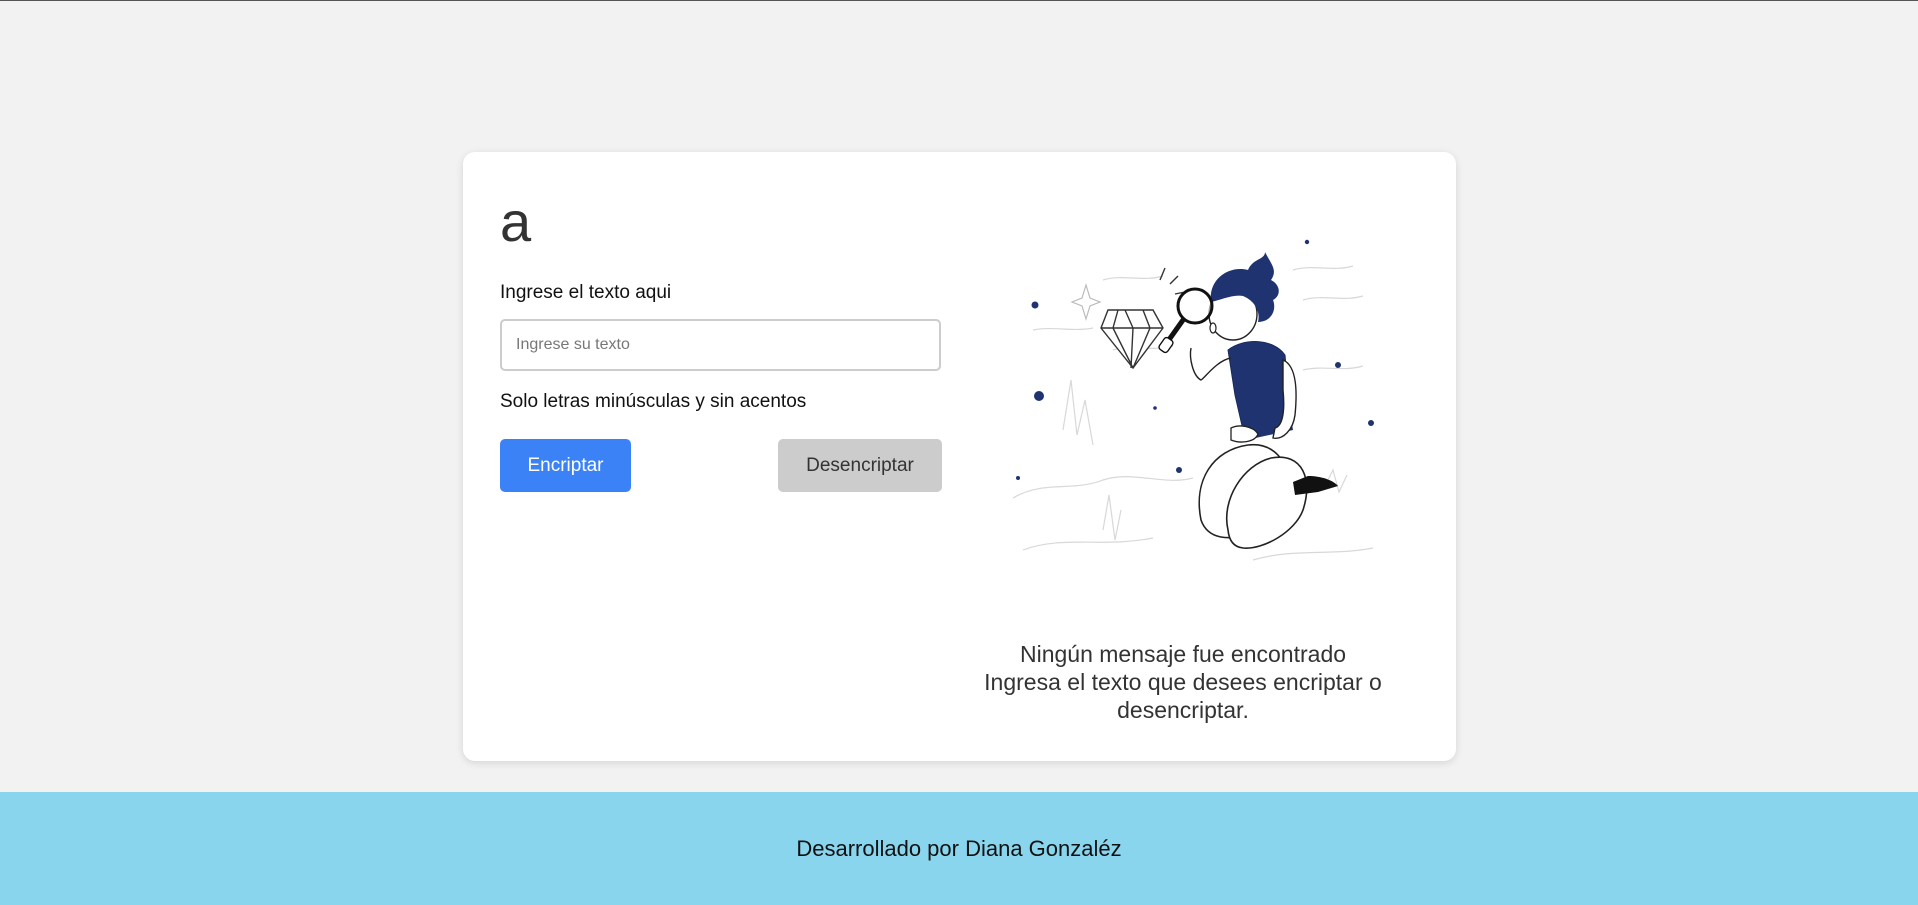 The height and width of the screenshot is (905, 1918). I want to click on footer: Desarrollado por Diana Gonzaléz, so click(959, 848).